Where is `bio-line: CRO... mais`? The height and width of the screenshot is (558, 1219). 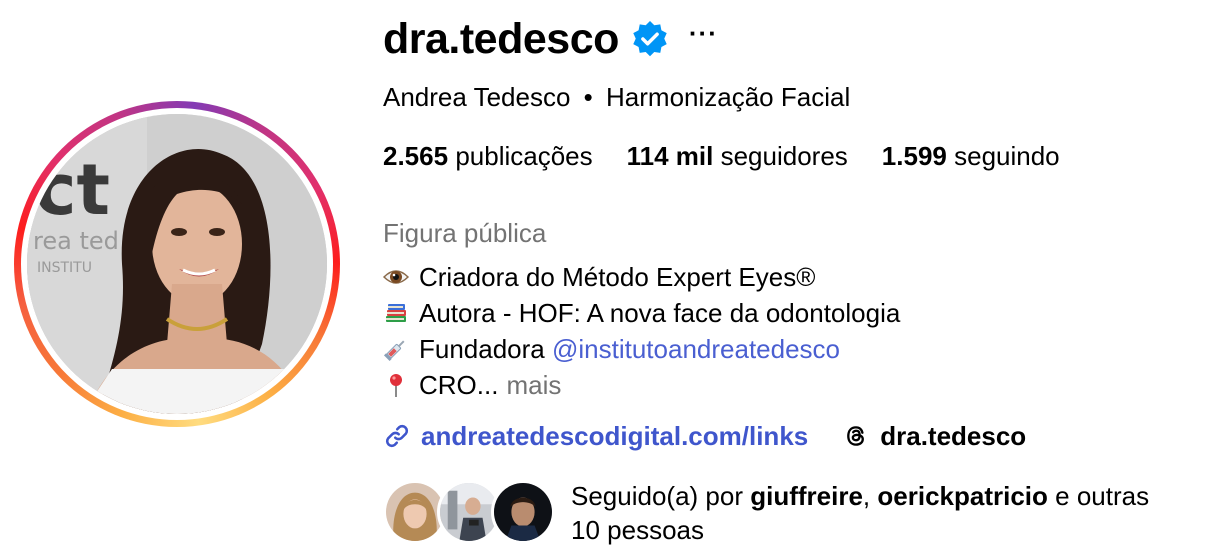
bio-line: CRO... mais is located at coordinates (641, 385).